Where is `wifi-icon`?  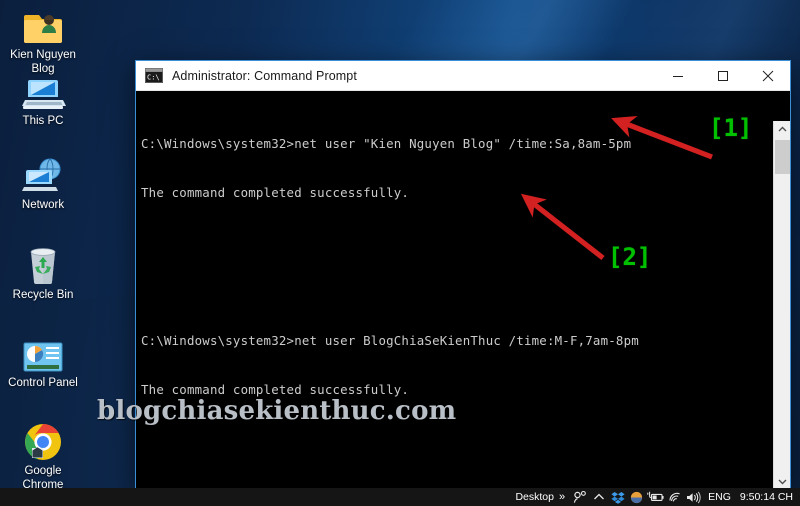
wifi-icon is located at coordinates (674, 497).